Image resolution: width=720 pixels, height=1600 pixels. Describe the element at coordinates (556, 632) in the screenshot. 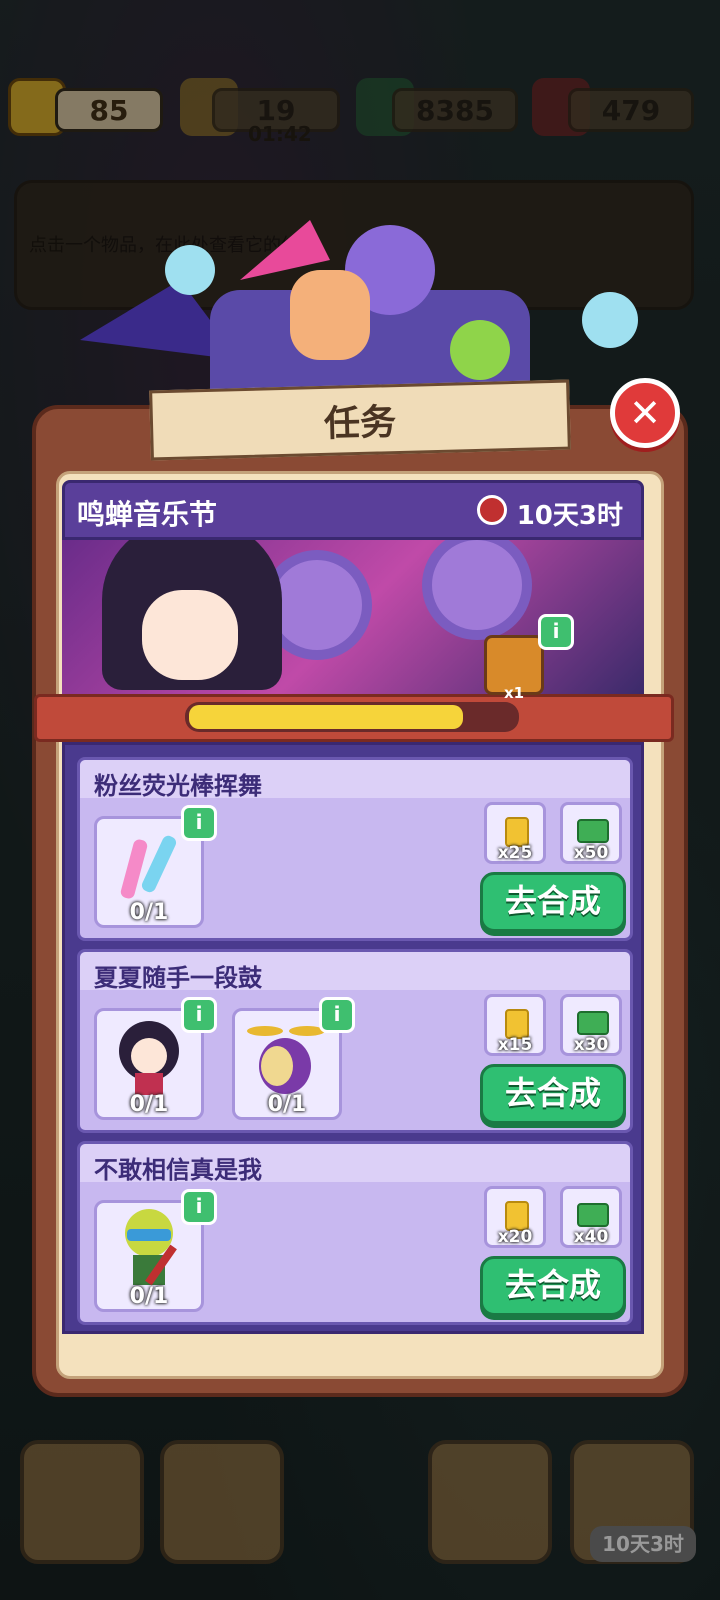

I see `chest-info-button: i` at that location.